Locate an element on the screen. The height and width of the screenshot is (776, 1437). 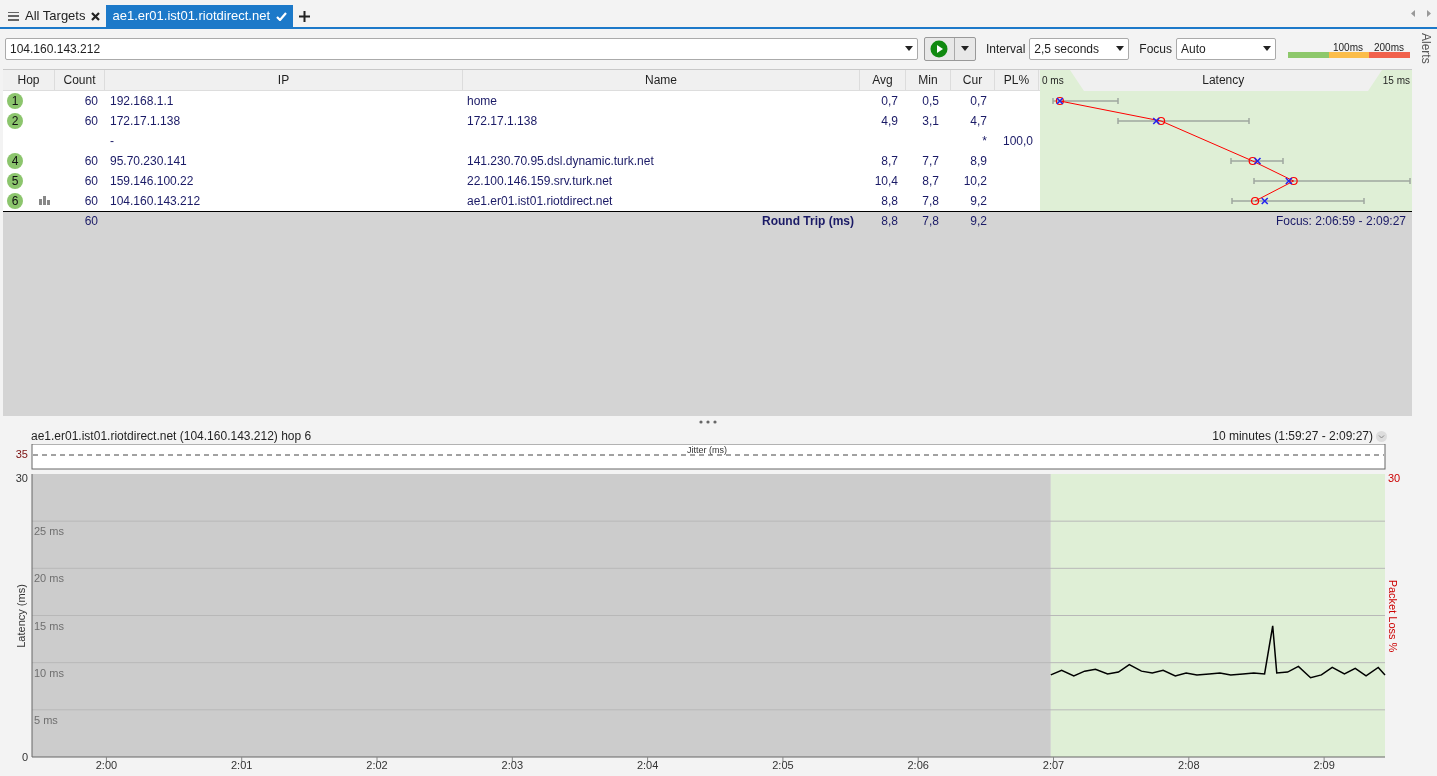
column-header: Hop is located at coordinates (29, 79).